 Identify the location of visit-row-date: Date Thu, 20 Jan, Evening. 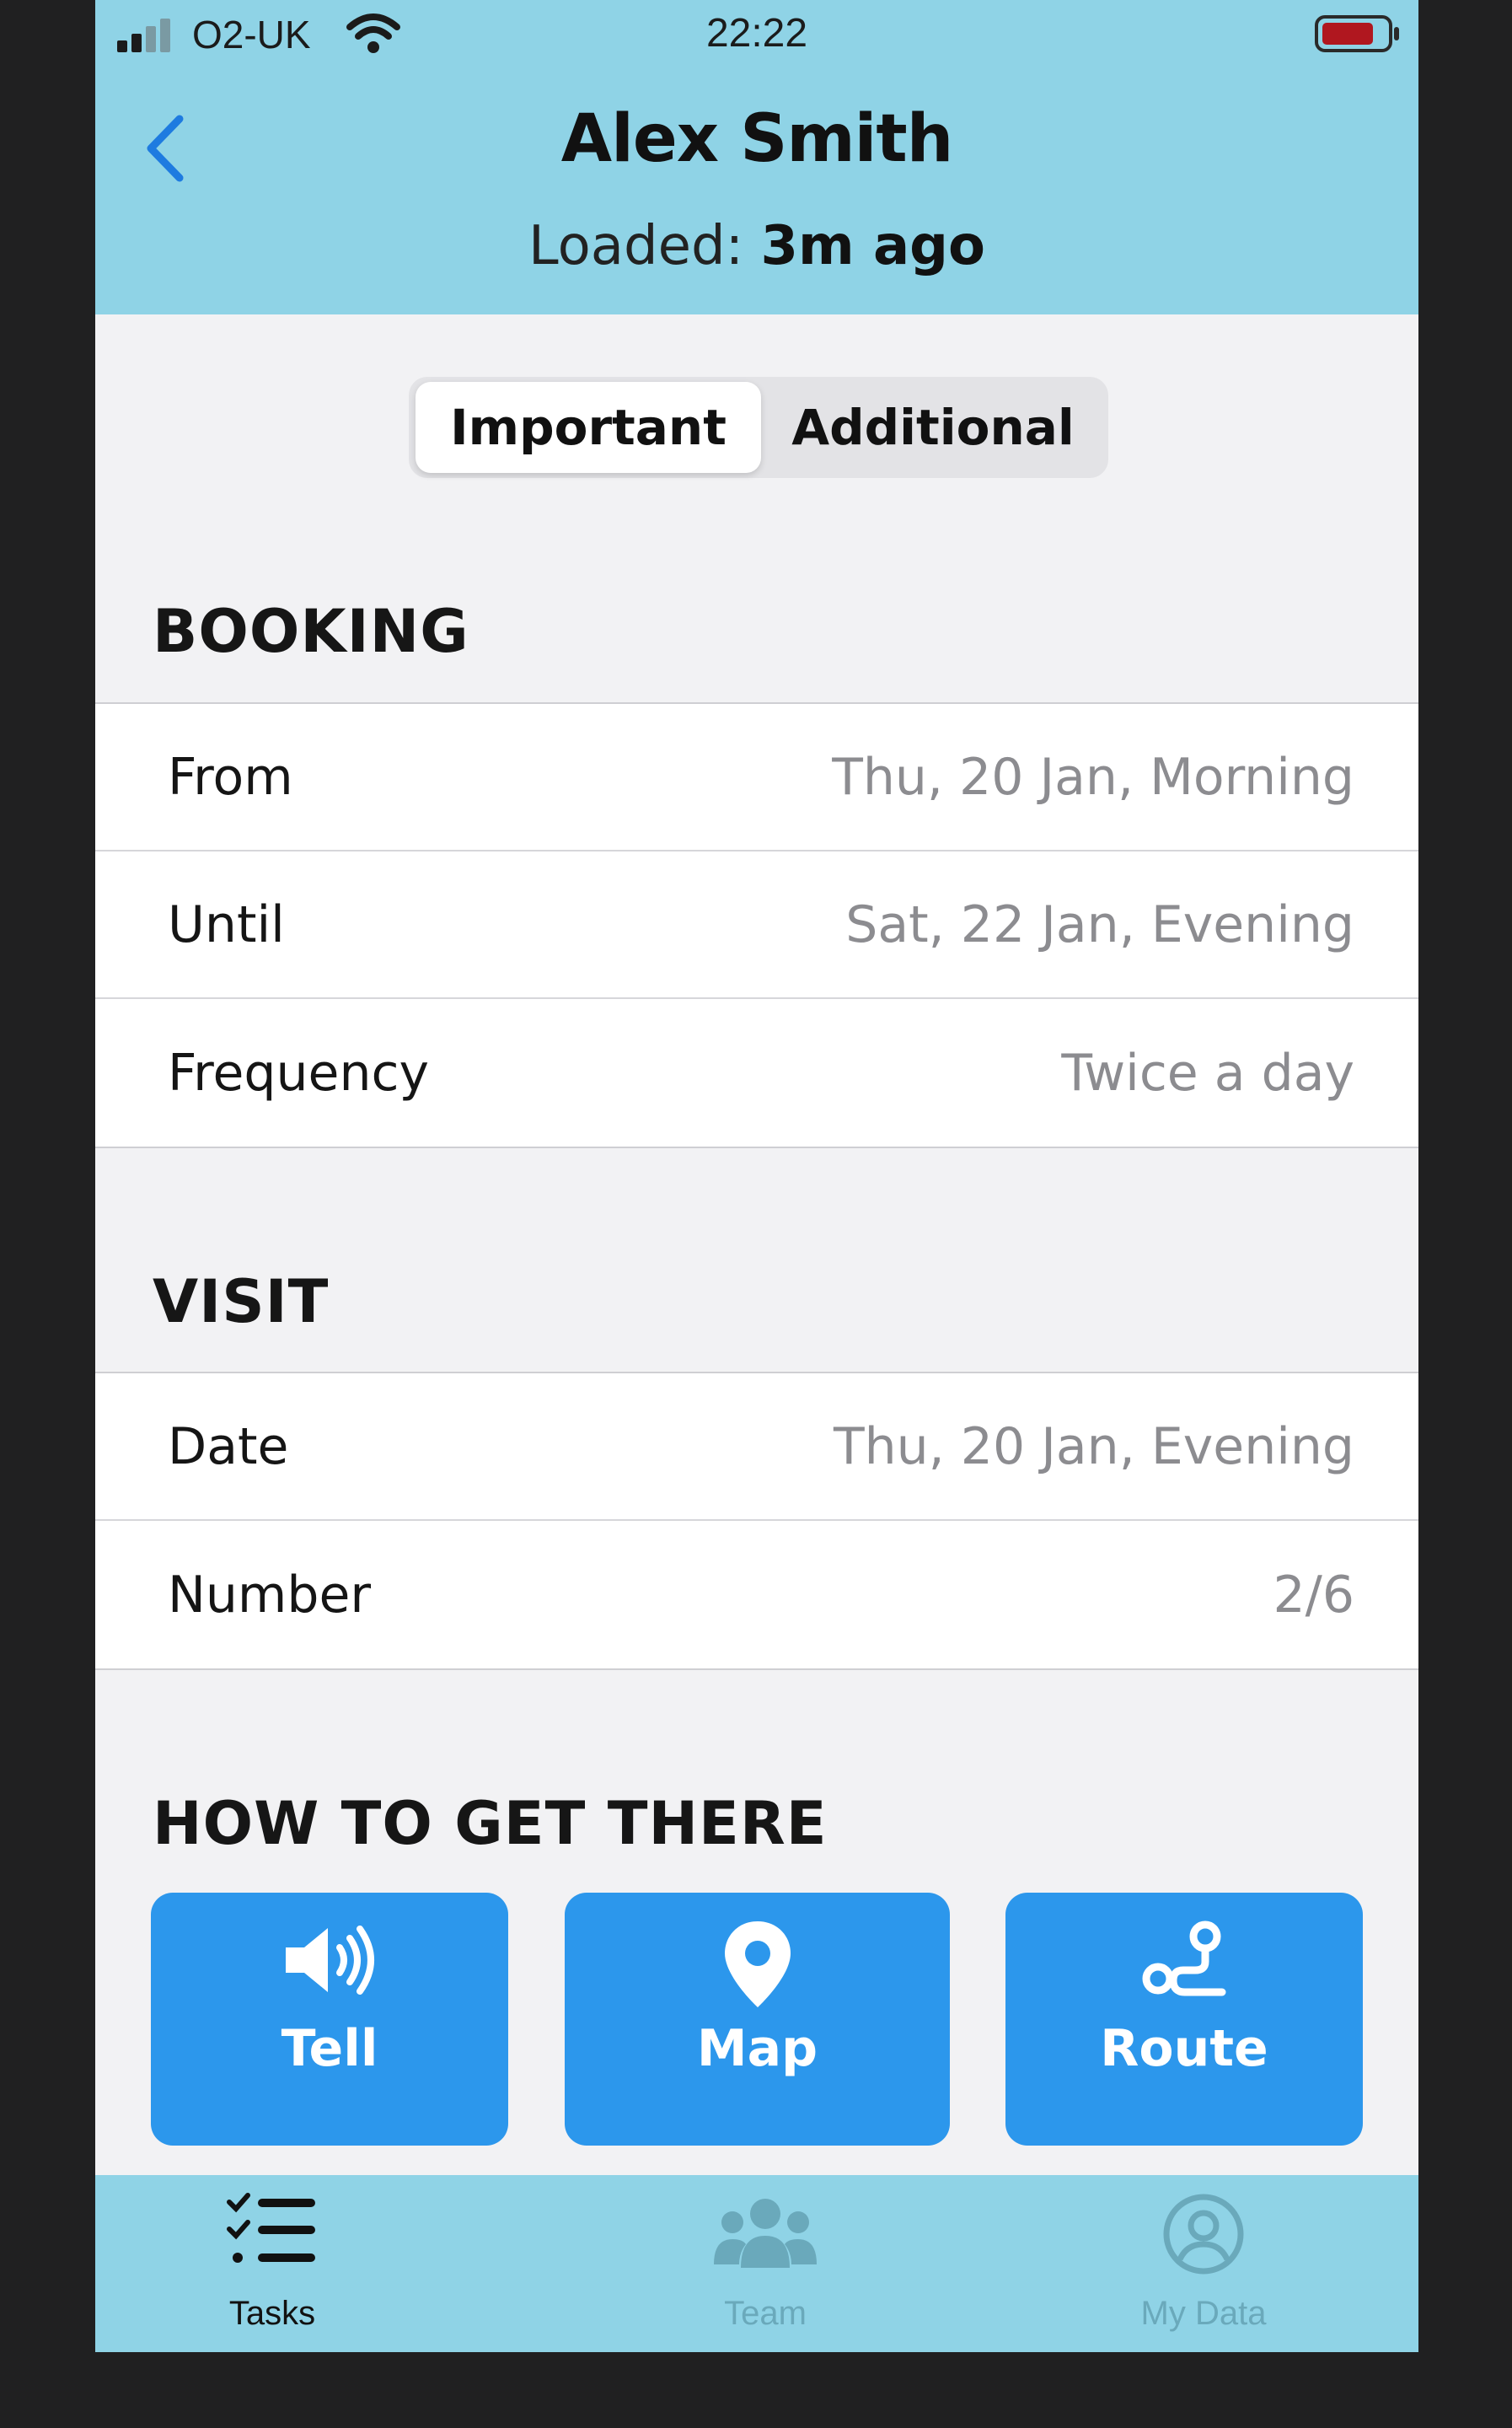
(756, 1447).